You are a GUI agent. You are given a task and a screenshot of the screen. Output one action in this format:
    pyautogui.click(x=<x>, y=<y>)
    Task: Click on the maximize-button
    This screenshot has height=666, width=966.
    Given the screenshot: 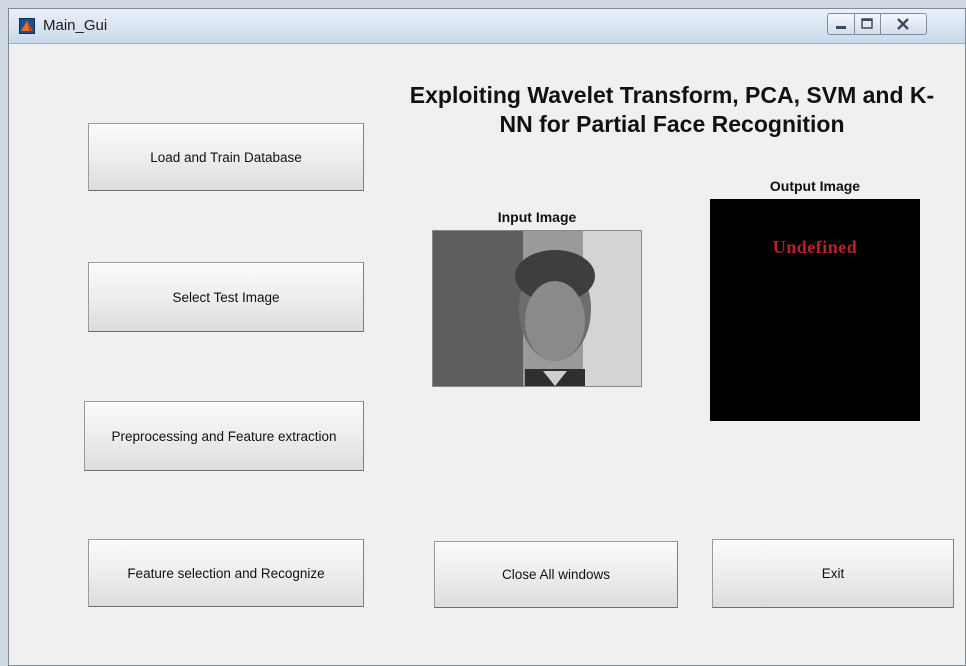 What is the action you would take?
    pyautogui.click(x=868, y=24)
    